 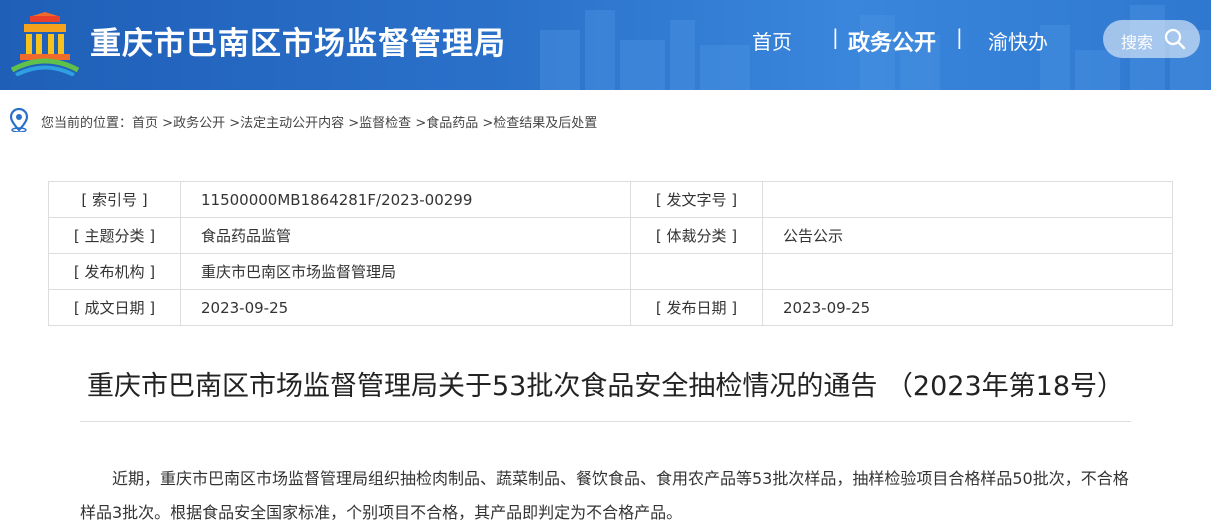 I want to click on meta-value: 重庆市巴南区市场监督管理局, so click(x=405, y=271).